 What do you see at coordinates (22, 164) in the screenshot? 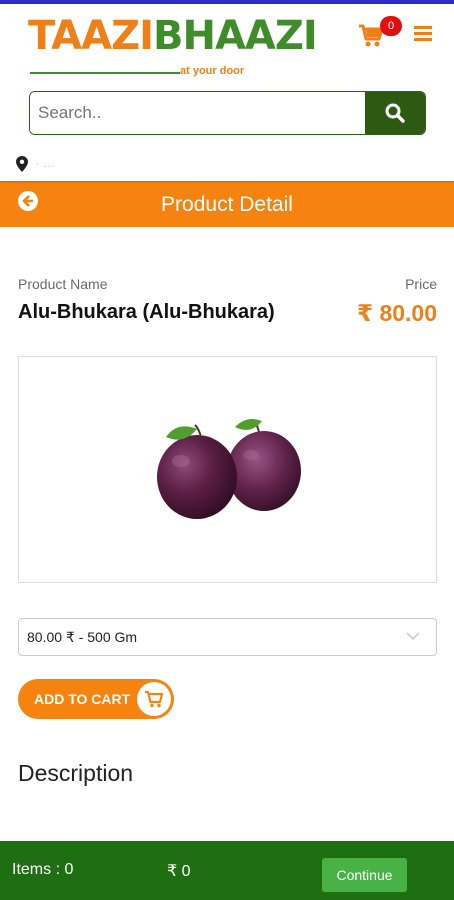
I see `location-pin-icon` at bounding box center [22, 164].